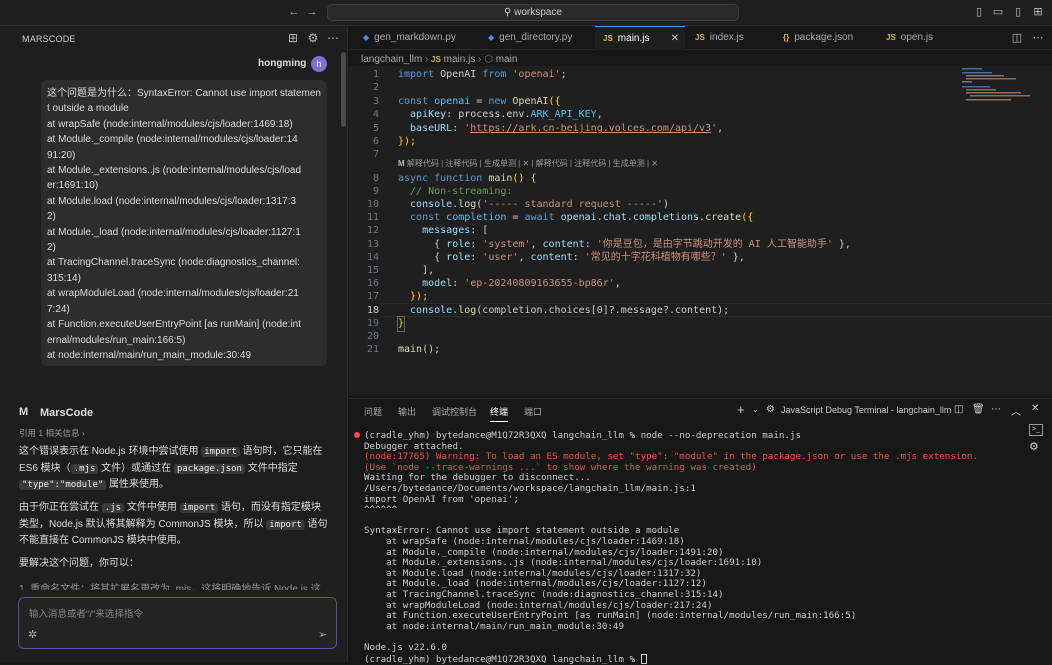 The height and width of the screenshot is (665, 1052). Describe the element at coordinates (443, 230) in the screenshot. I see `code-line-13: messages: [` at that location.